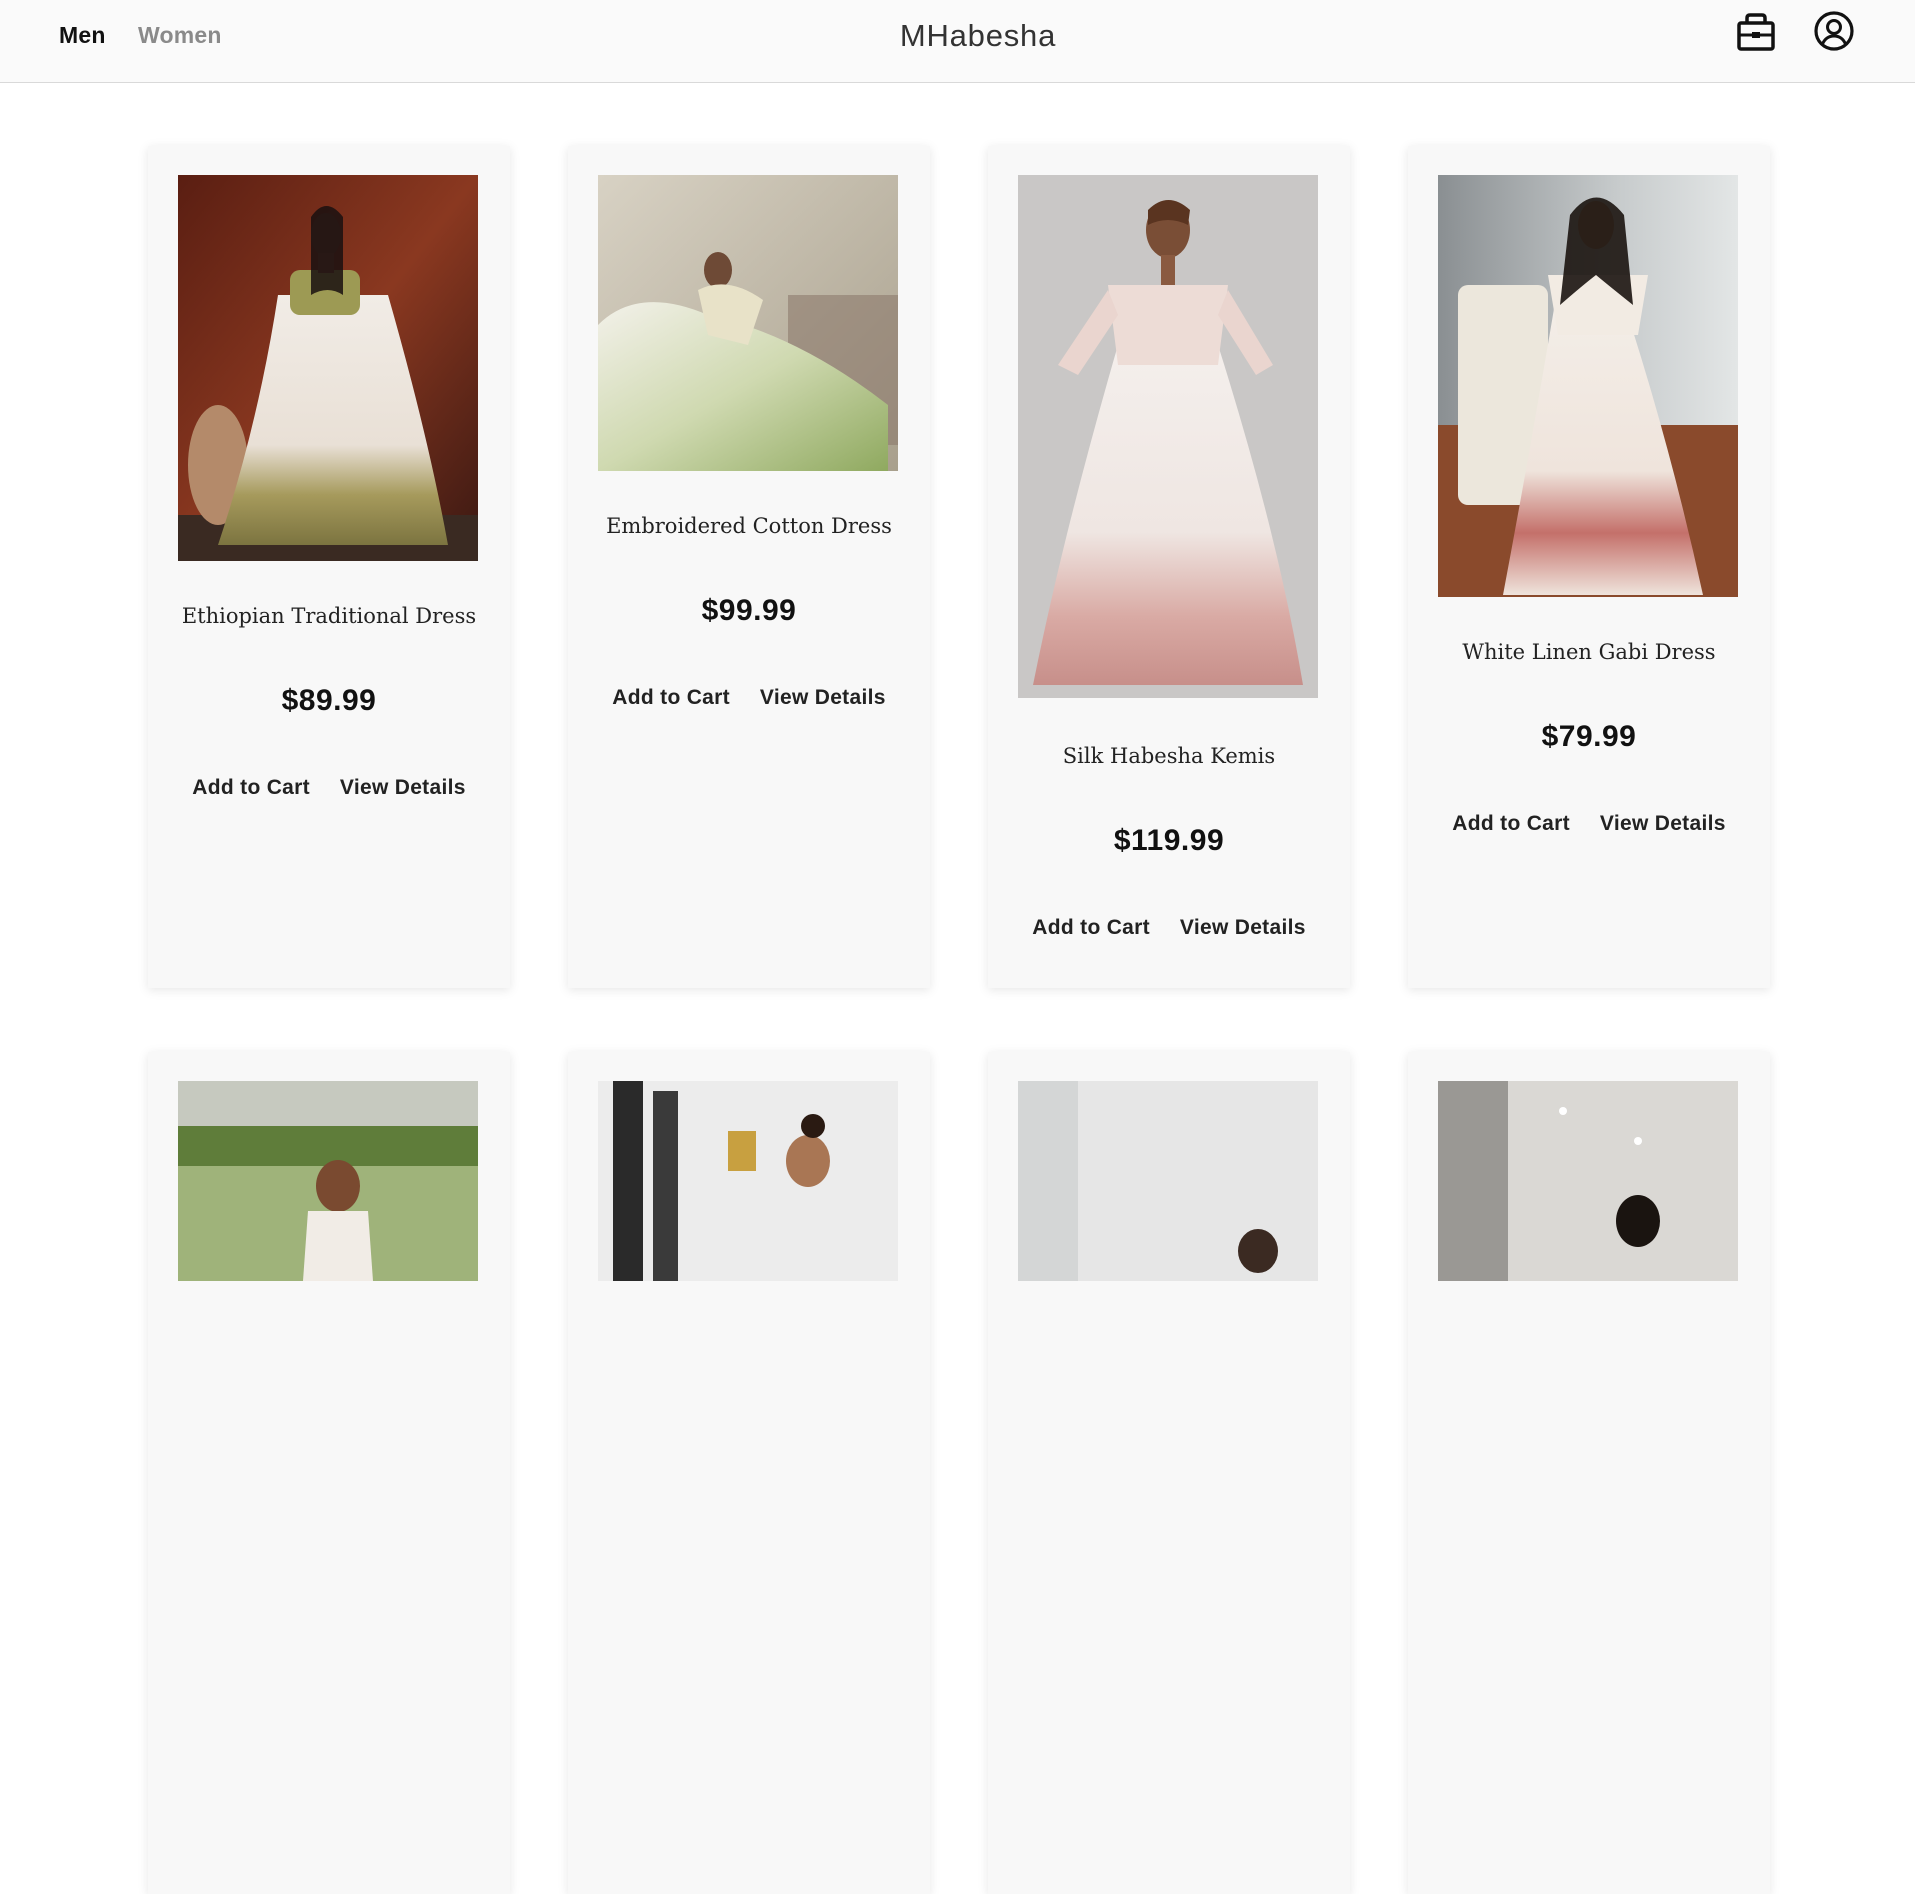 The image size is (1915, 1894). What do you see at coordinates (1589, 736) in the screenshot?
I see `product-price: $79.99` at bounding box center [1589, 736].